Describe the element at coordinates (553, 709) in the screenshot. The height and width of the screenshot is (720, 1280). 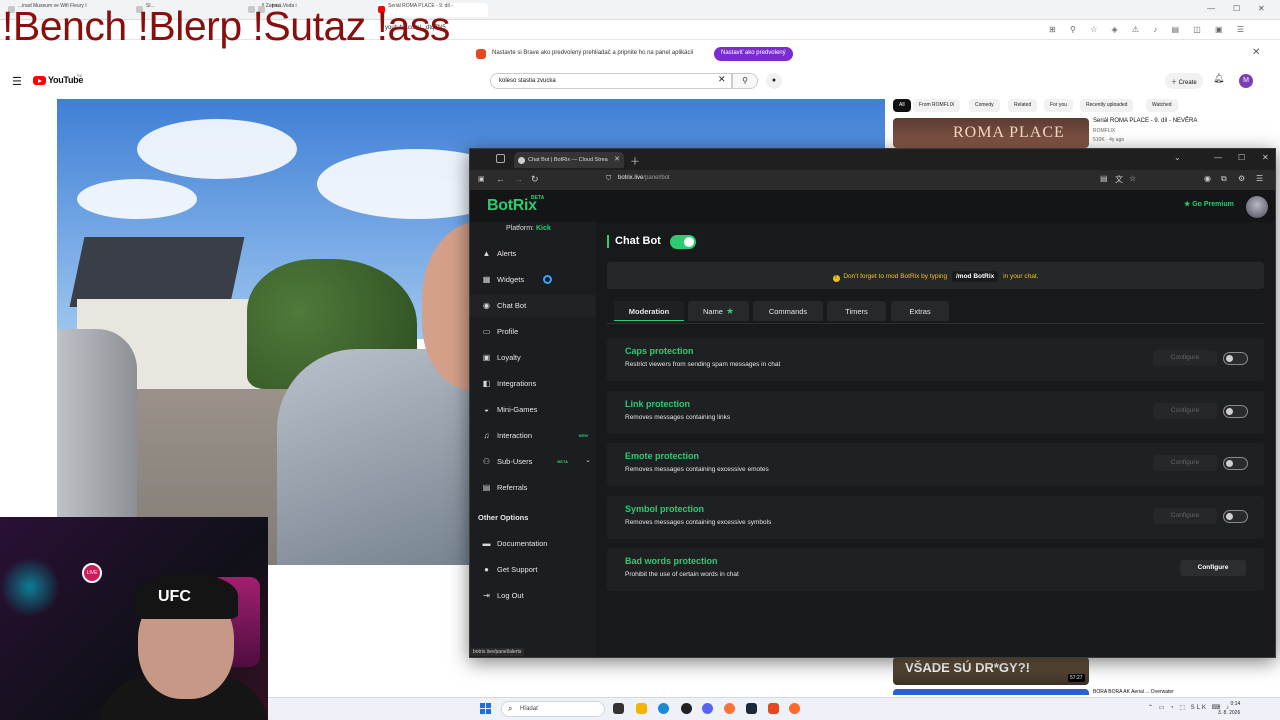
I see `taskbar-search-input: Hľadať` at that location.